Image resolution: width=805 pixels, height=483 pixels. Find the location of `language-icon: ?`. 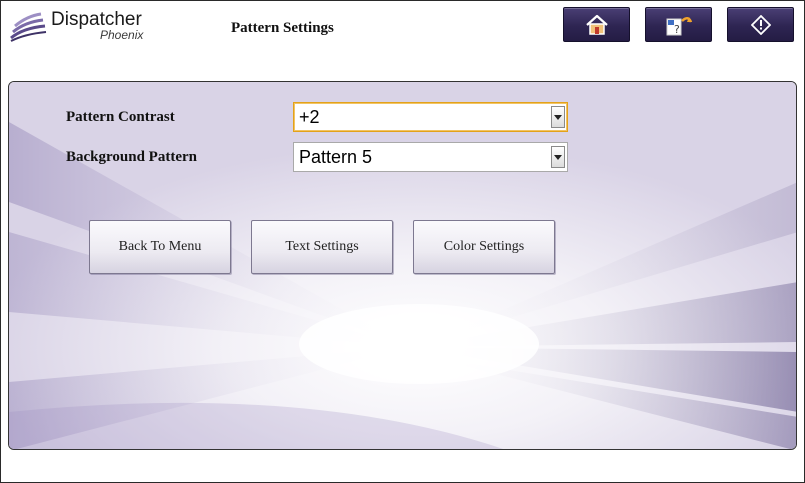

language-icon: ? is located at coordinates (679, 26).